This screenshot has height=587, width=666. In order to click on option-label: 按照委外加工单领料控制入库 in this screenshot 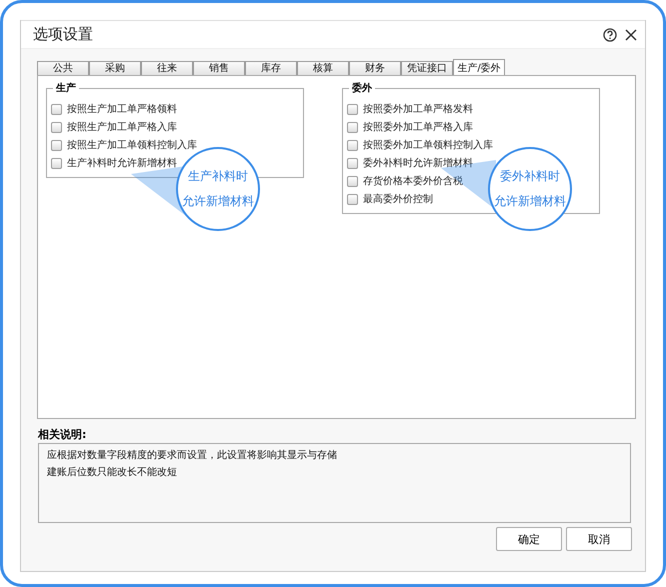, I will do `click(428, 145)`.